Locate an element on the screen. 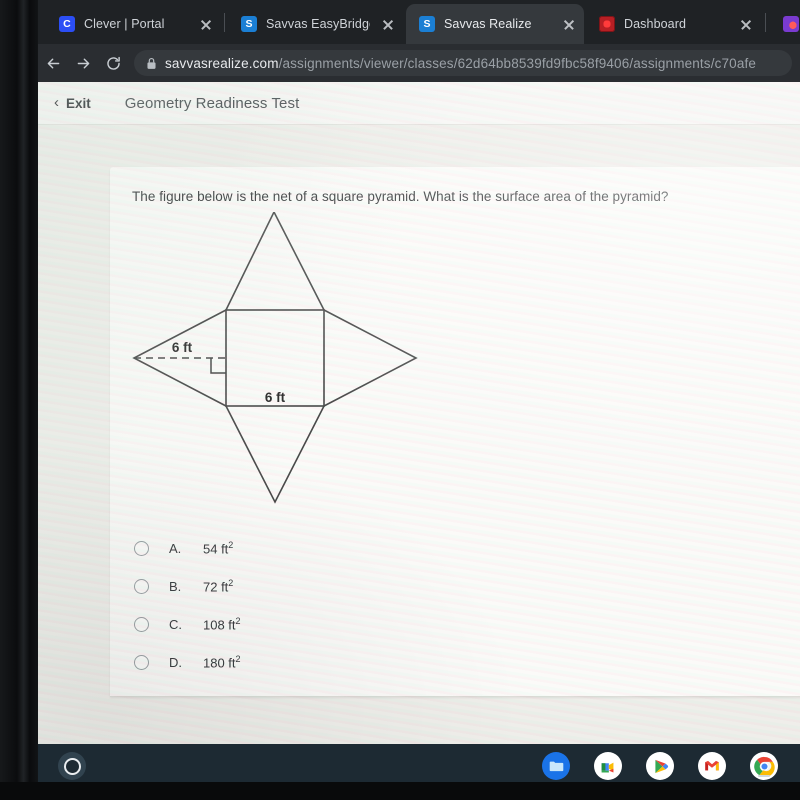 The image size is (800, 800). browser-tab-savvas-easybridge: S Savvas EasyBridge is located at coordinates (315, 24).